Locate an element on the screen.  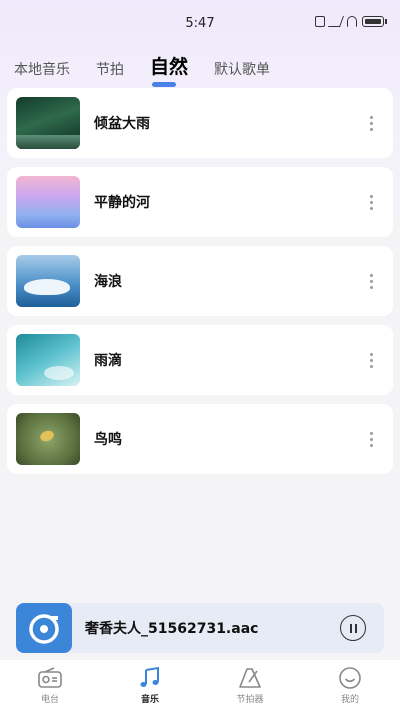
nav-metronome: 节拍器 is located at coordinates (250, 685).